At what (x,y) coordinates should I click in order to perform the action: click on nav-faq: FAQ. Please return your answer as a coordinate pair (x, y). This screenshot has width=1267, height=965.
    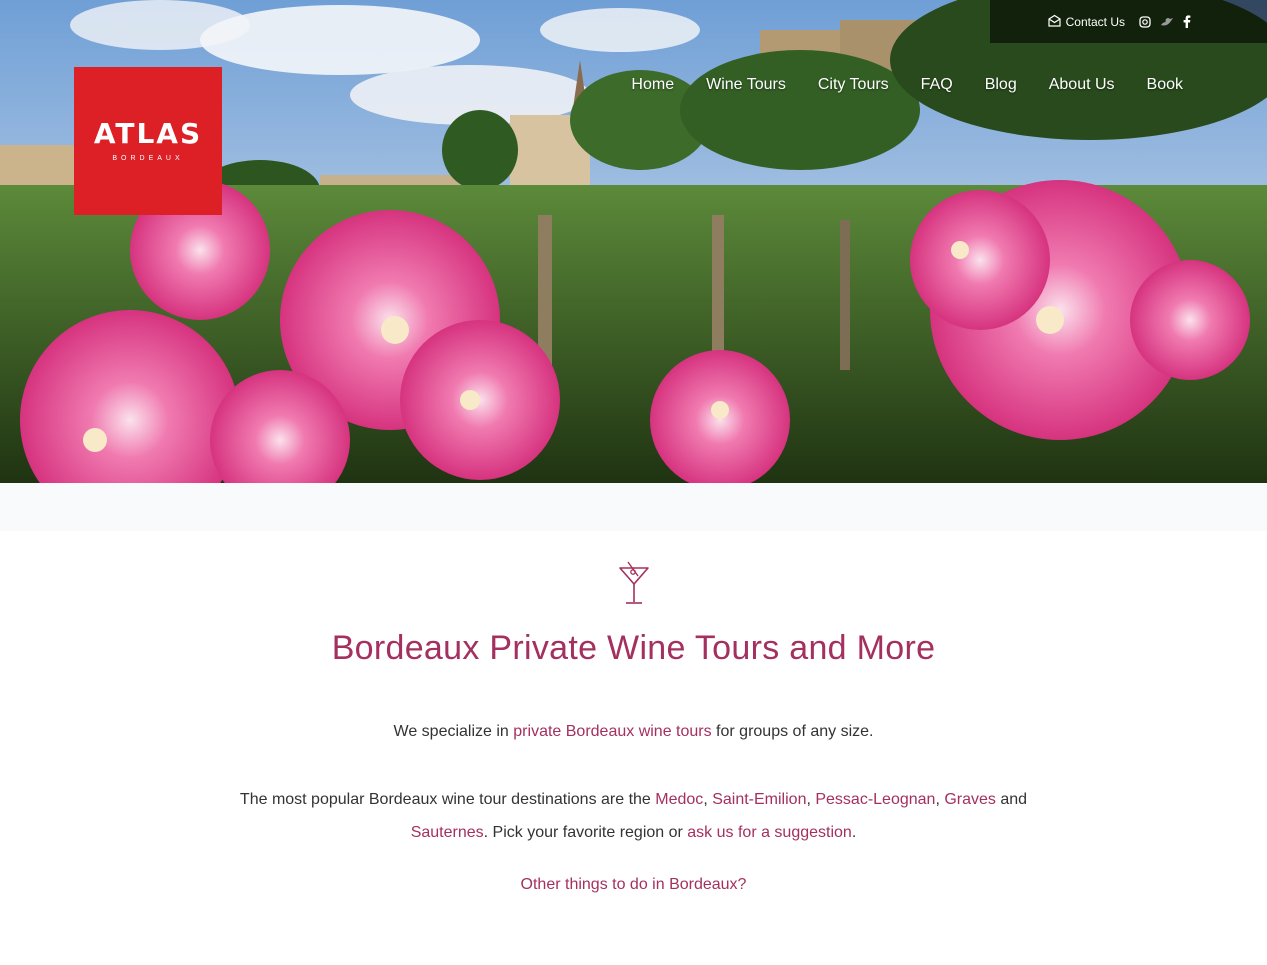
    Looking at the image, I should click on (937, 85).